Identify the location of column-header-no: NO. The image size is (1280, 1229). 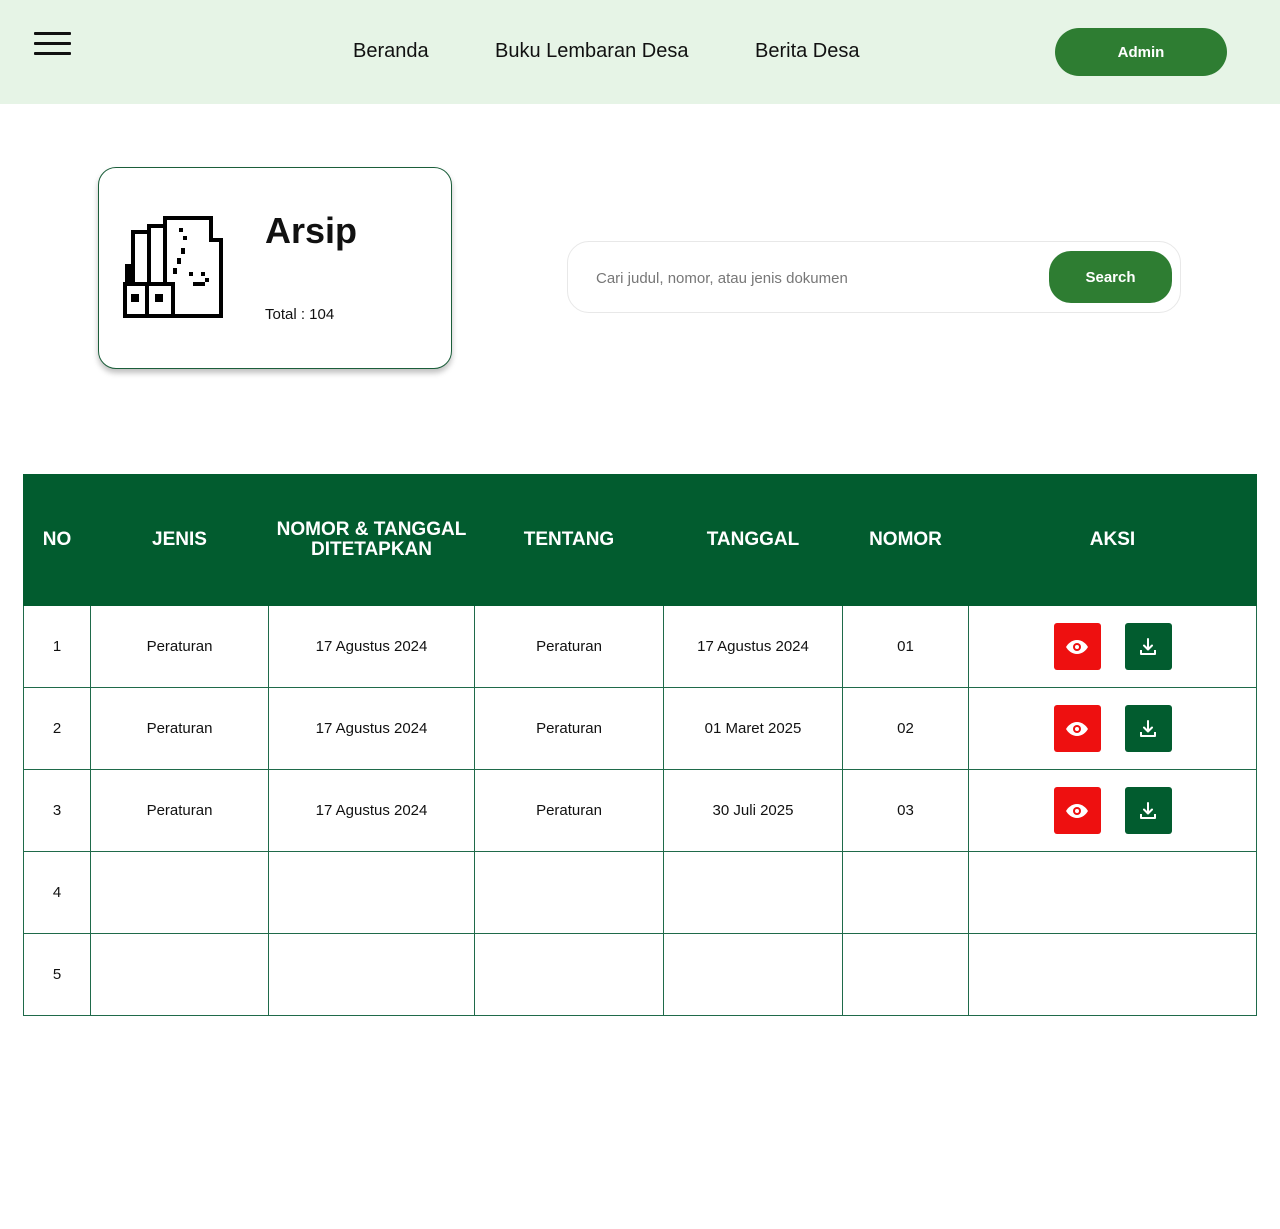
(57, 540).